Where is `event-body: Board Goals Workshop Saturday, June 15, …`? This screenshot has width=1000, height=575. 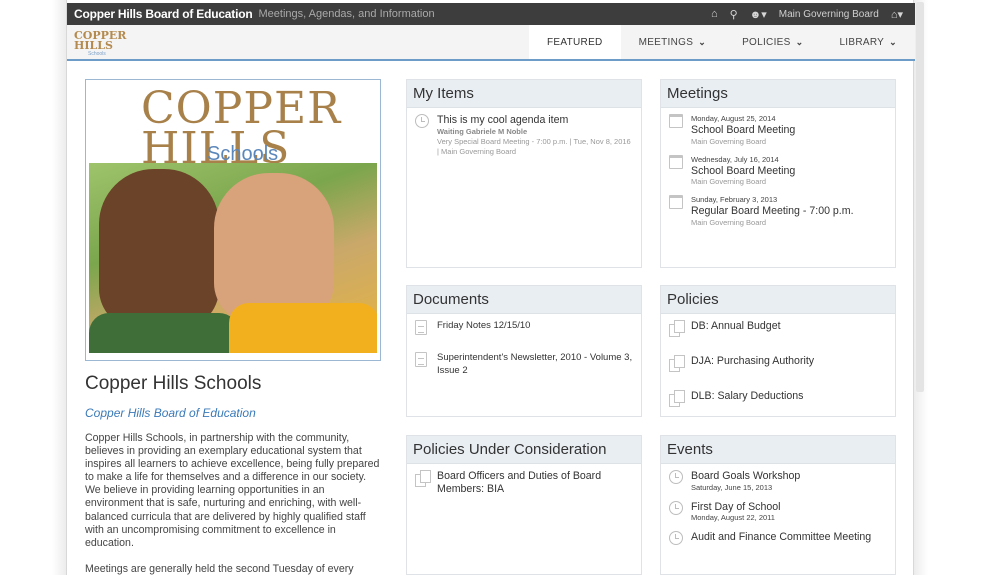 event-body: Board Goals Workshop Saturday, June 15, … is located at coordinates (745, 481).